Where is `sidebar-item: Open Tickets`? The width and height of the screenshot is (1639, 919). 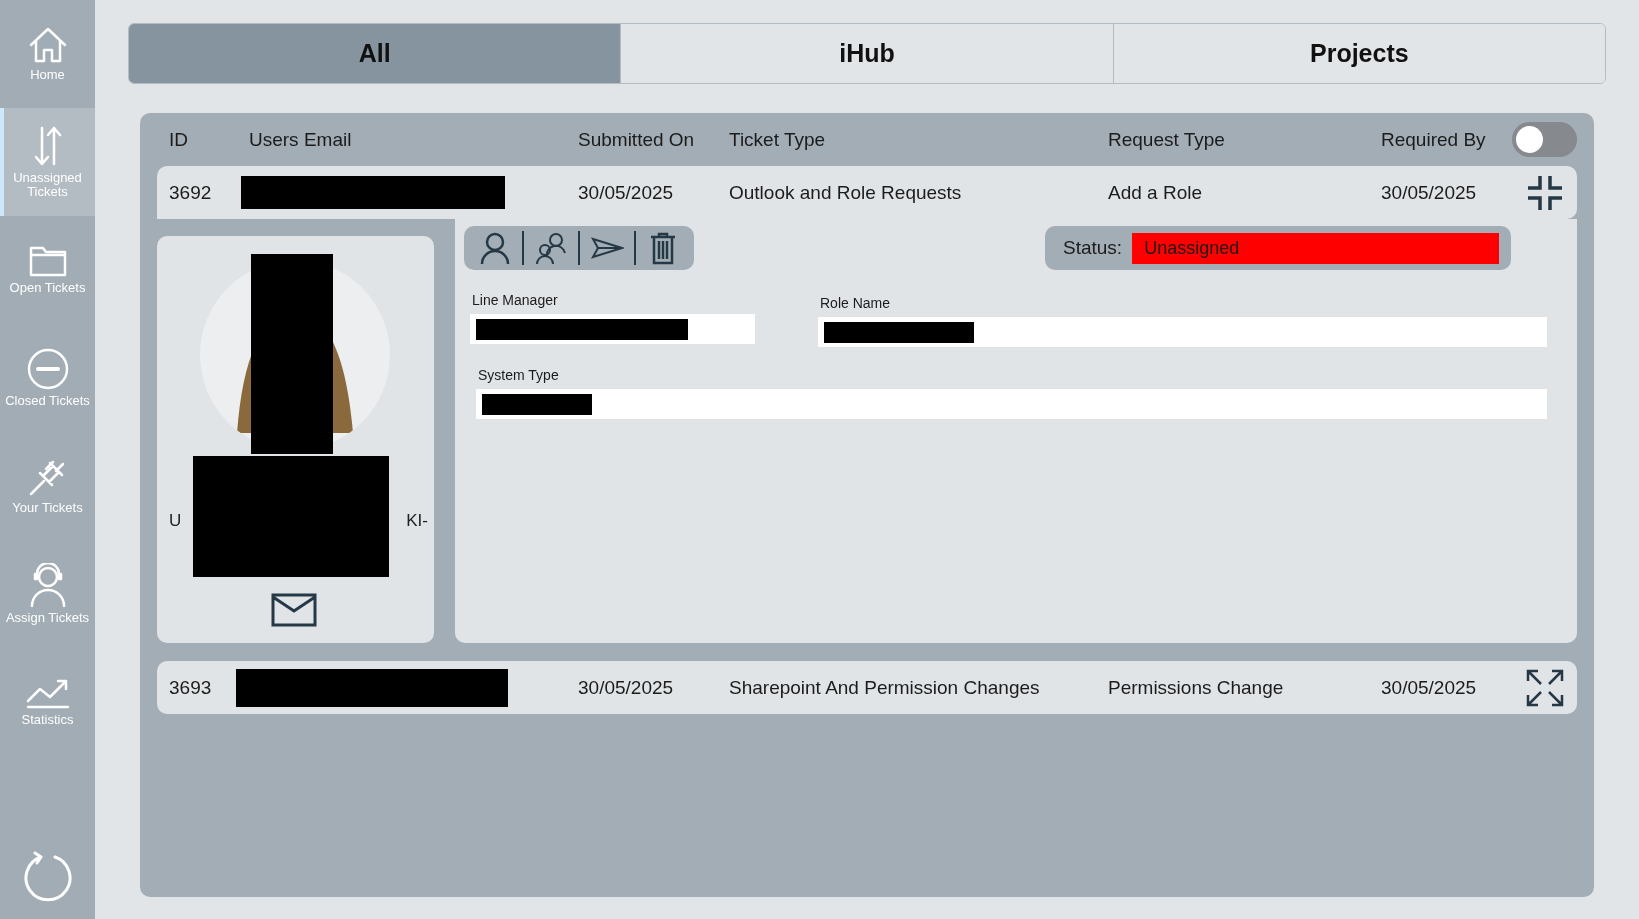 sidebar-item: Open Tickets is located at coordinates (47, 270).